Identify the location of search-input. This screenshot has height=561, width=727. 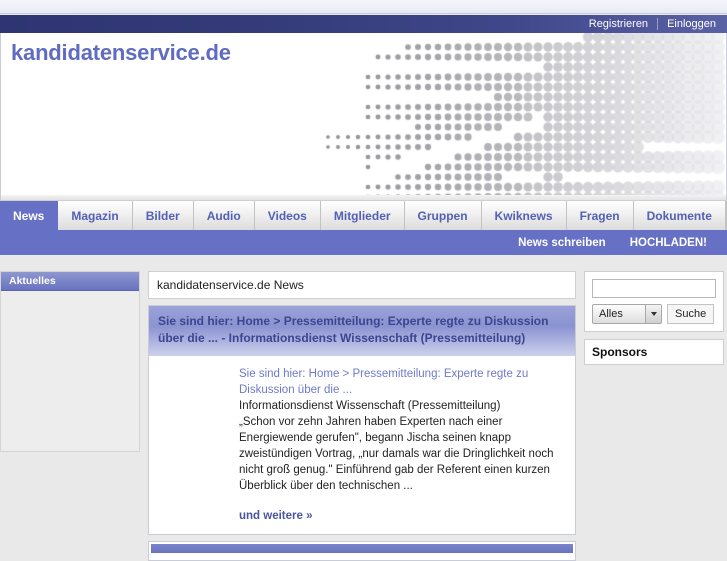
(654, 288).